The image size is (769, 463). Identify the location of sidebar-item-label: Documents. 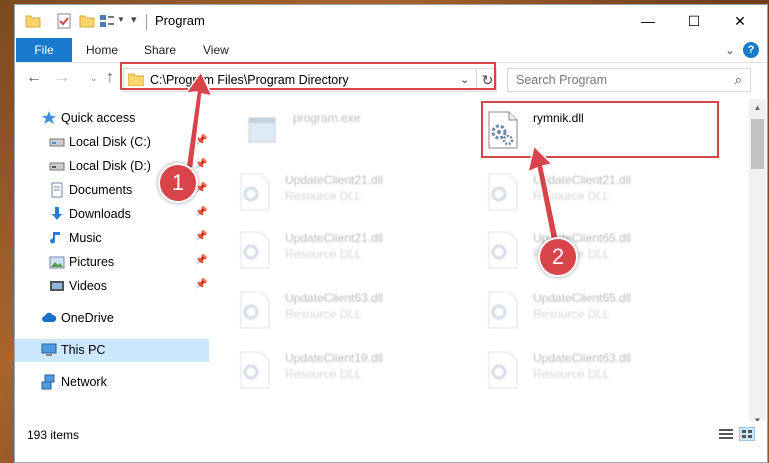
(101, 190).